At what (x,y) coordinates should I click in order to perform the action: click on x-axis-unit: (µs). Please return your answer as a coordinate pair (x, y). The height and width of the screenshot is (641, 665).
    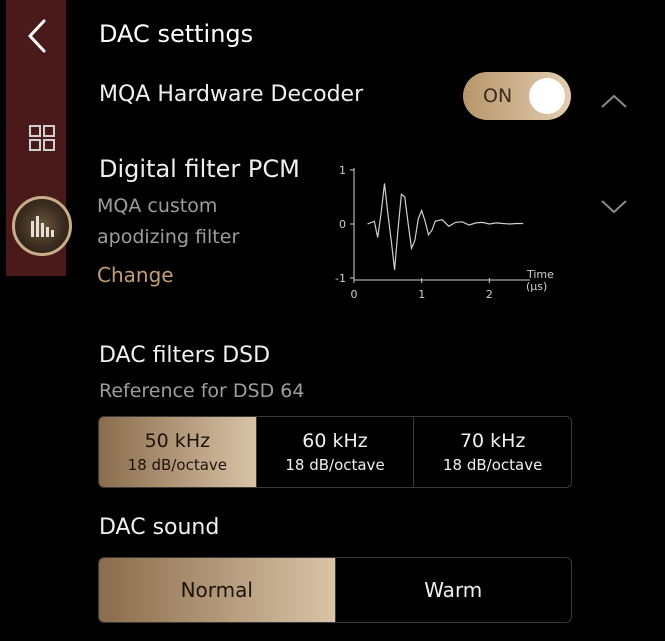
    Looking at the image, I should click on (536, 286).